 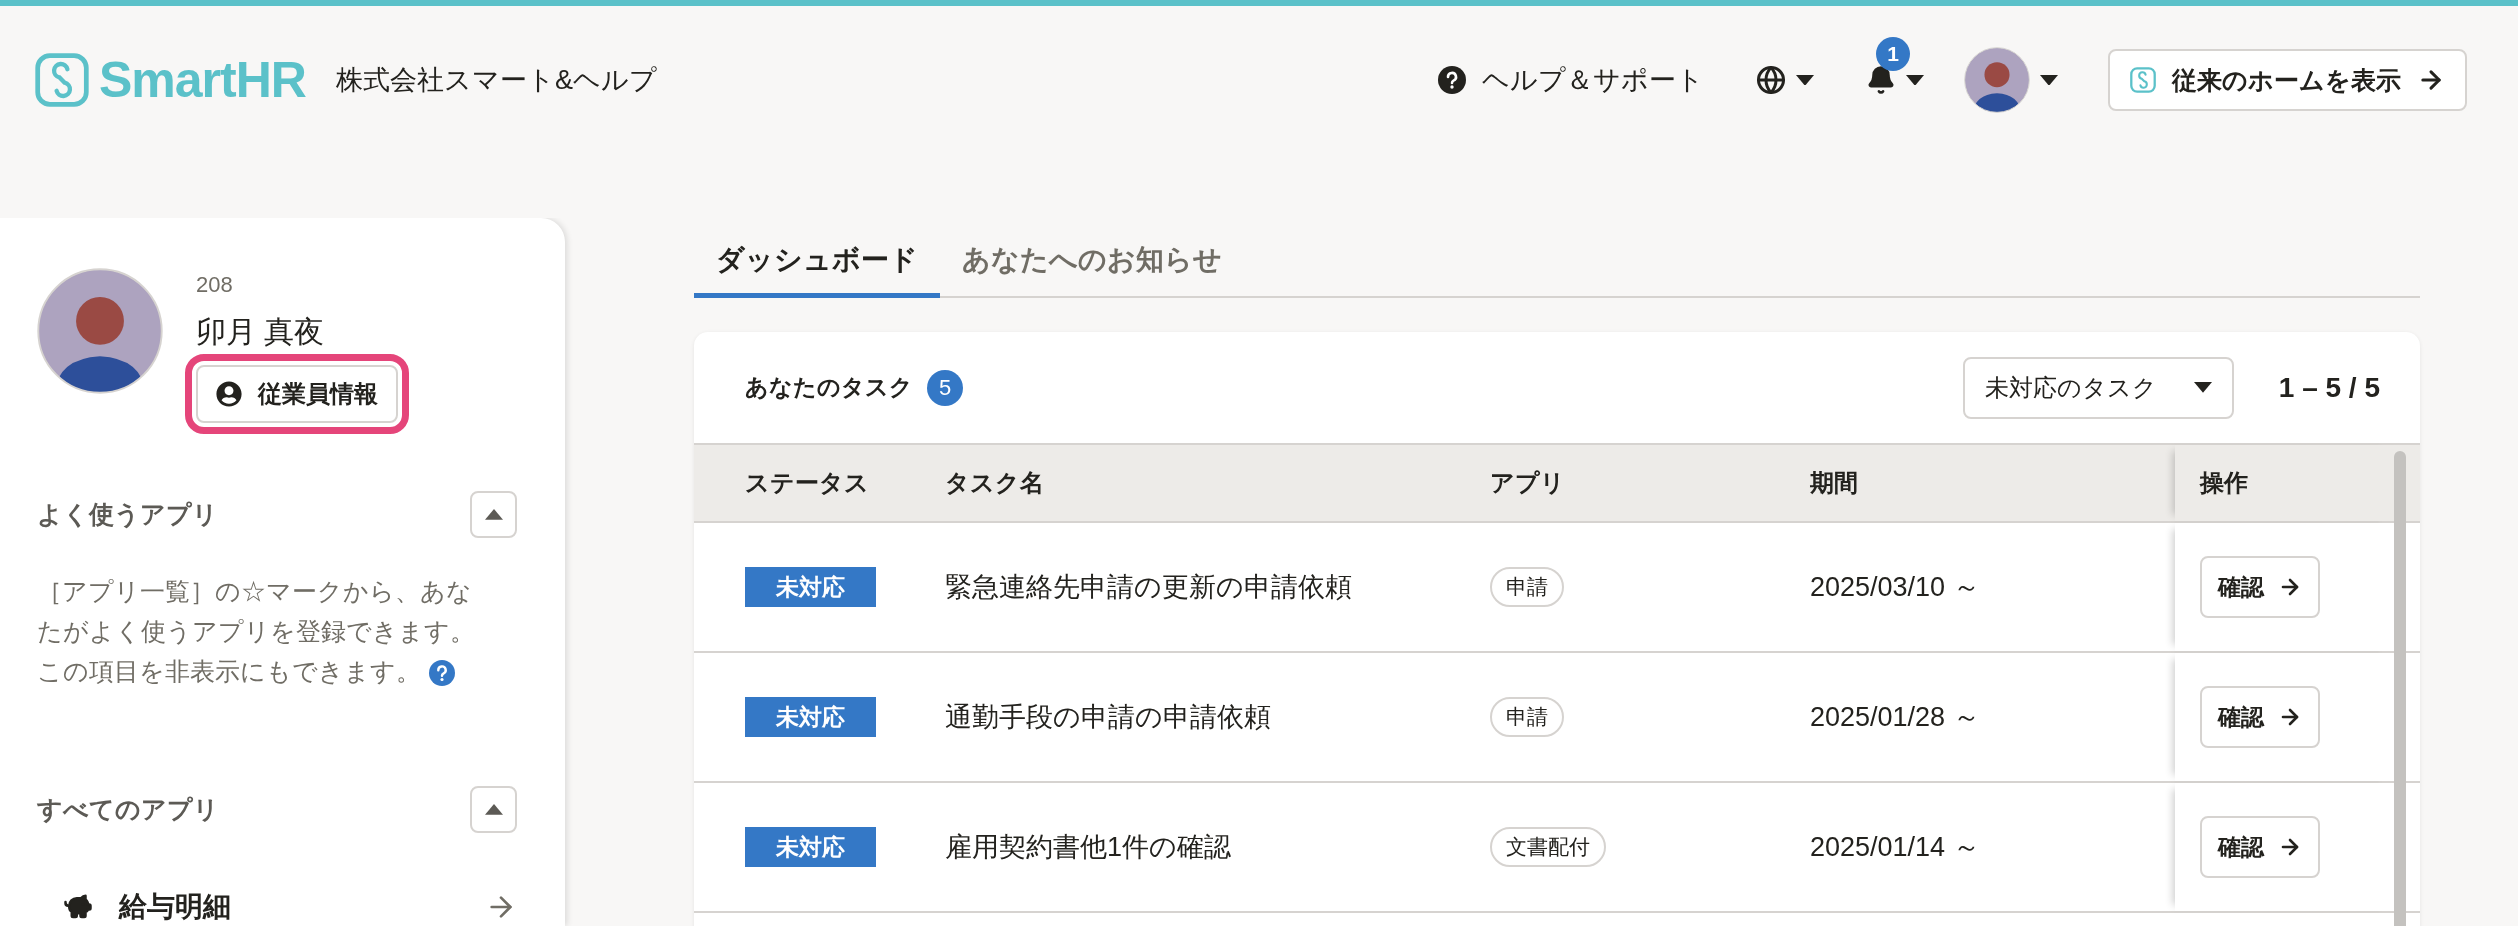 What do you see at coordinates (817, 262) in the screenshot?
I see `tab: ダッシュボード` at bounding box center [817, 262].